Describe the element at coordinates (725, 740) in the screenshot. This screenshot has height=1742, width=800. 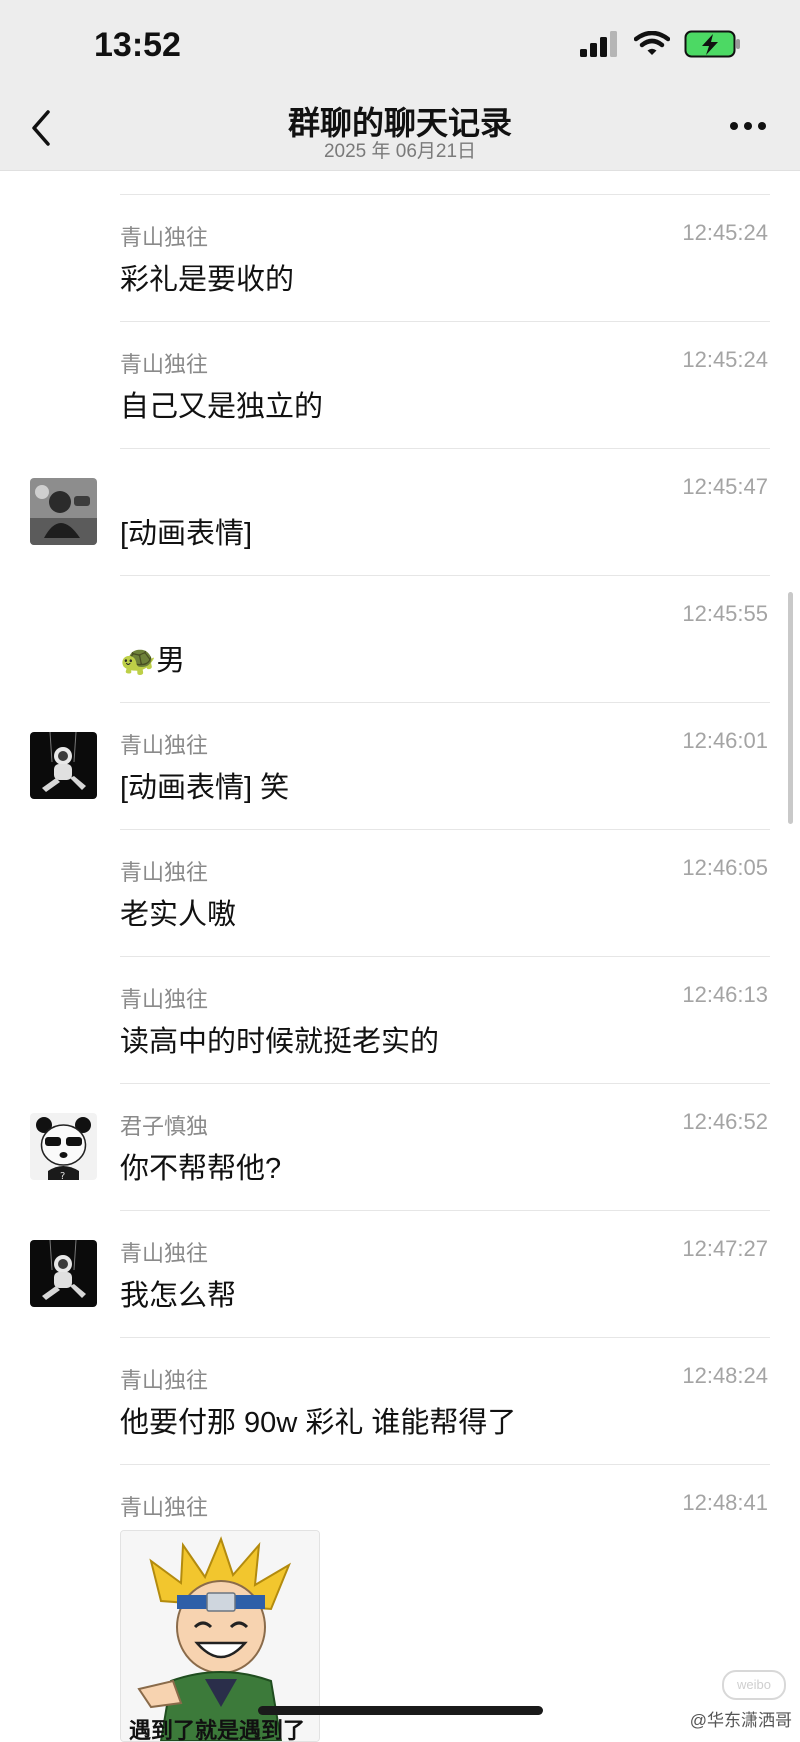
I see `message-time: 12:46:01` at that location.